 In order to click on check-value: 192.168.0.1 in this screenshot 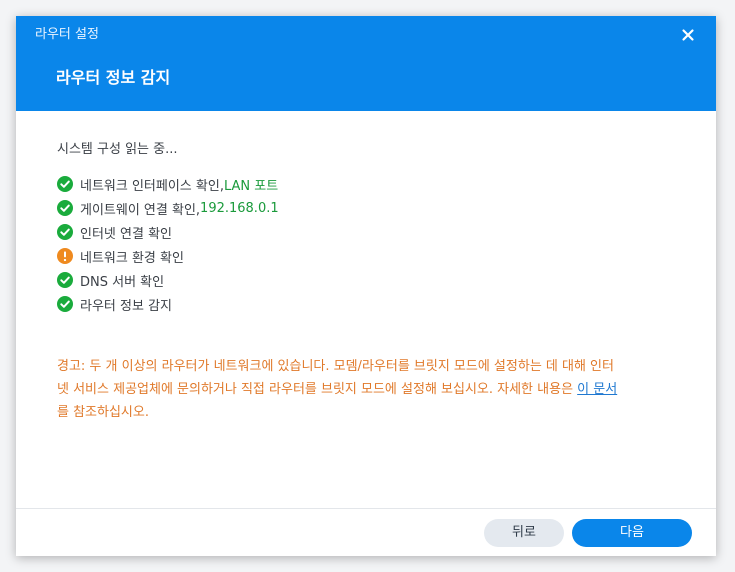, I will do `click(239, 208)`.